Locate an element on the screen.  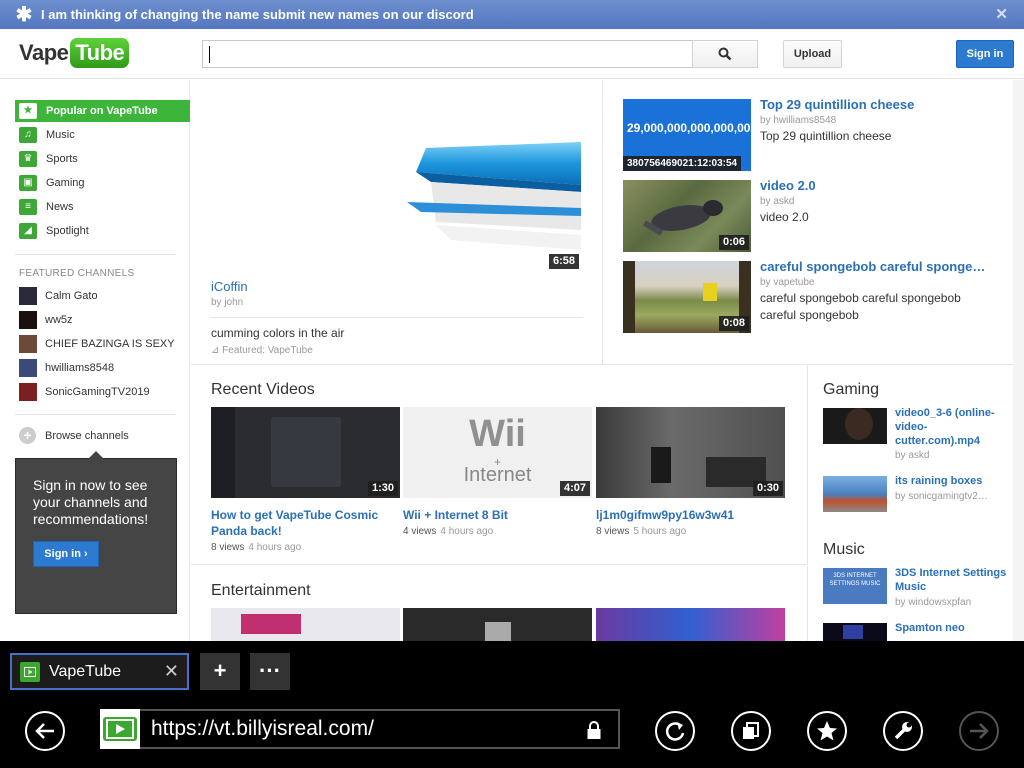
duration-badge: 0:06 is located at coordinates (733, 242).